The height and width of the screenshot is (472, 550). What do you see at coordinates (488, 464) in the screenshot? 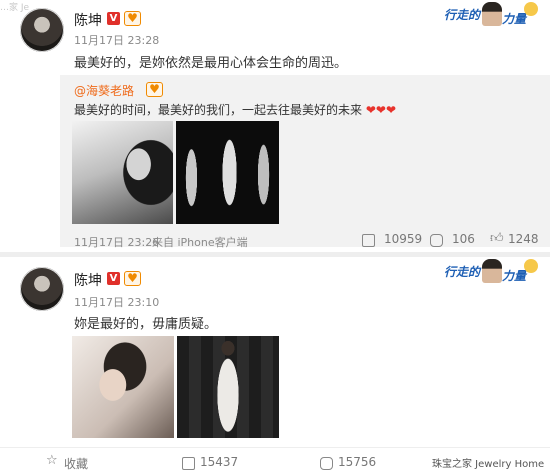
I see `watermark: 珠宝之家 Jewelry Home` at bounding box center [488, 464].